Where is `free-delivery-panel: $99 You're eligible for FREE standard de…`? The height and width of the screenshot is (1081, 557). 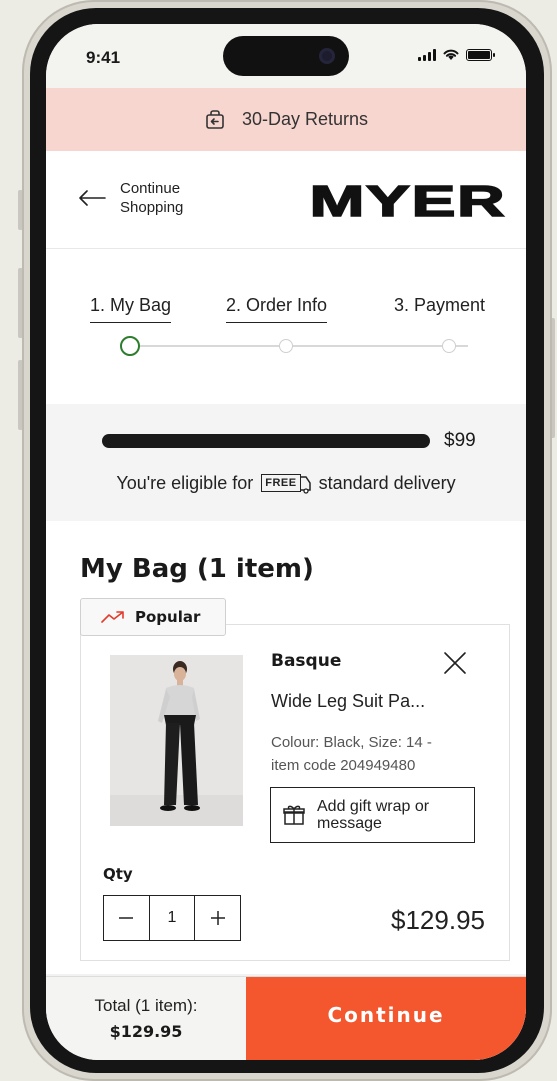 free-delivery-panel: $99 You're eligible for FREE standard de… is located at coordinates (286, 462).